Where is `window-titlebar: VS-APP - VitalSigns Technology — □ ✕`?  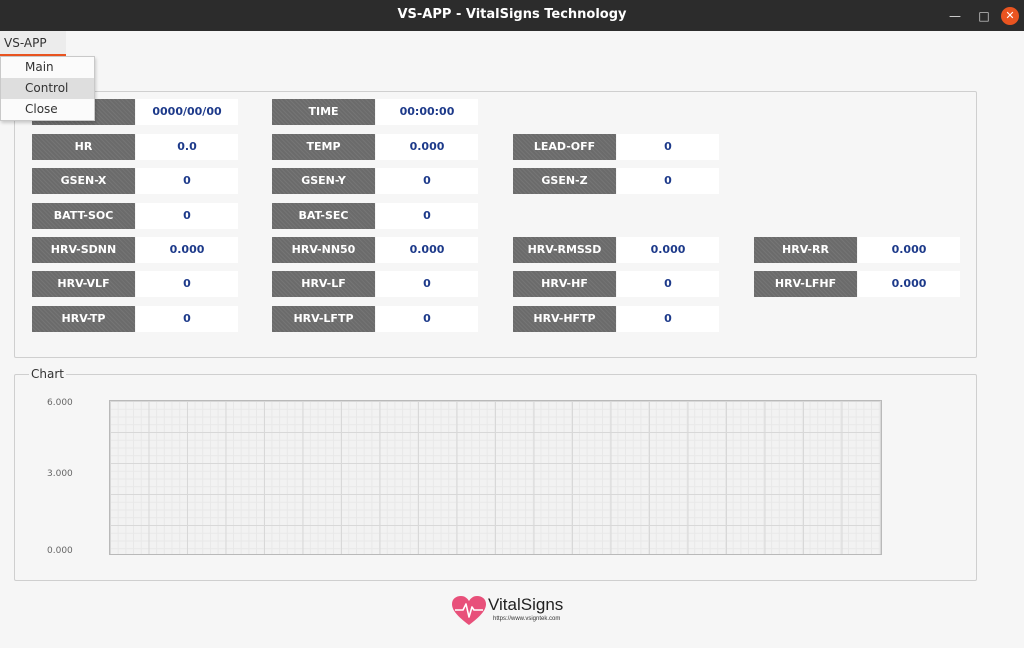
window-titlebar: VS-APP - VitalSigns Technology — □ ✕ is located at coordinates (512, 15).